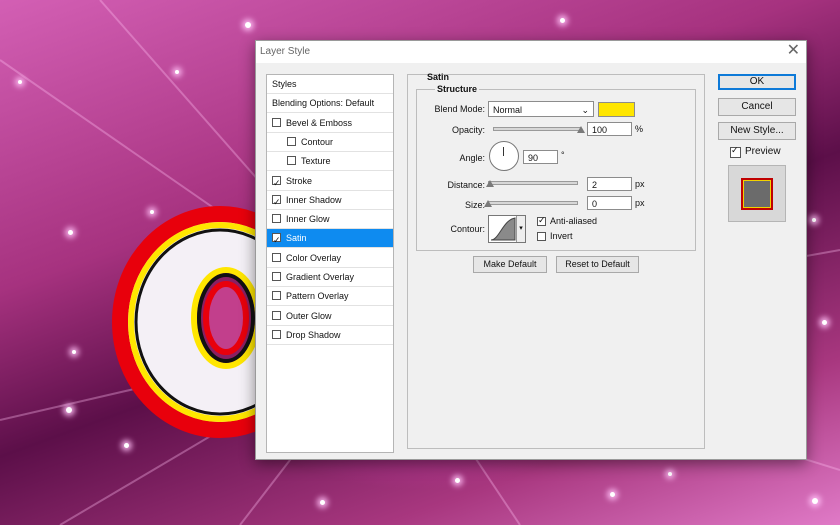 The image size is (840, 525). What do you see at coordinates (563, 155) in the screenshot?
I see `angle-unit: °` at bounding box center [563, 155].